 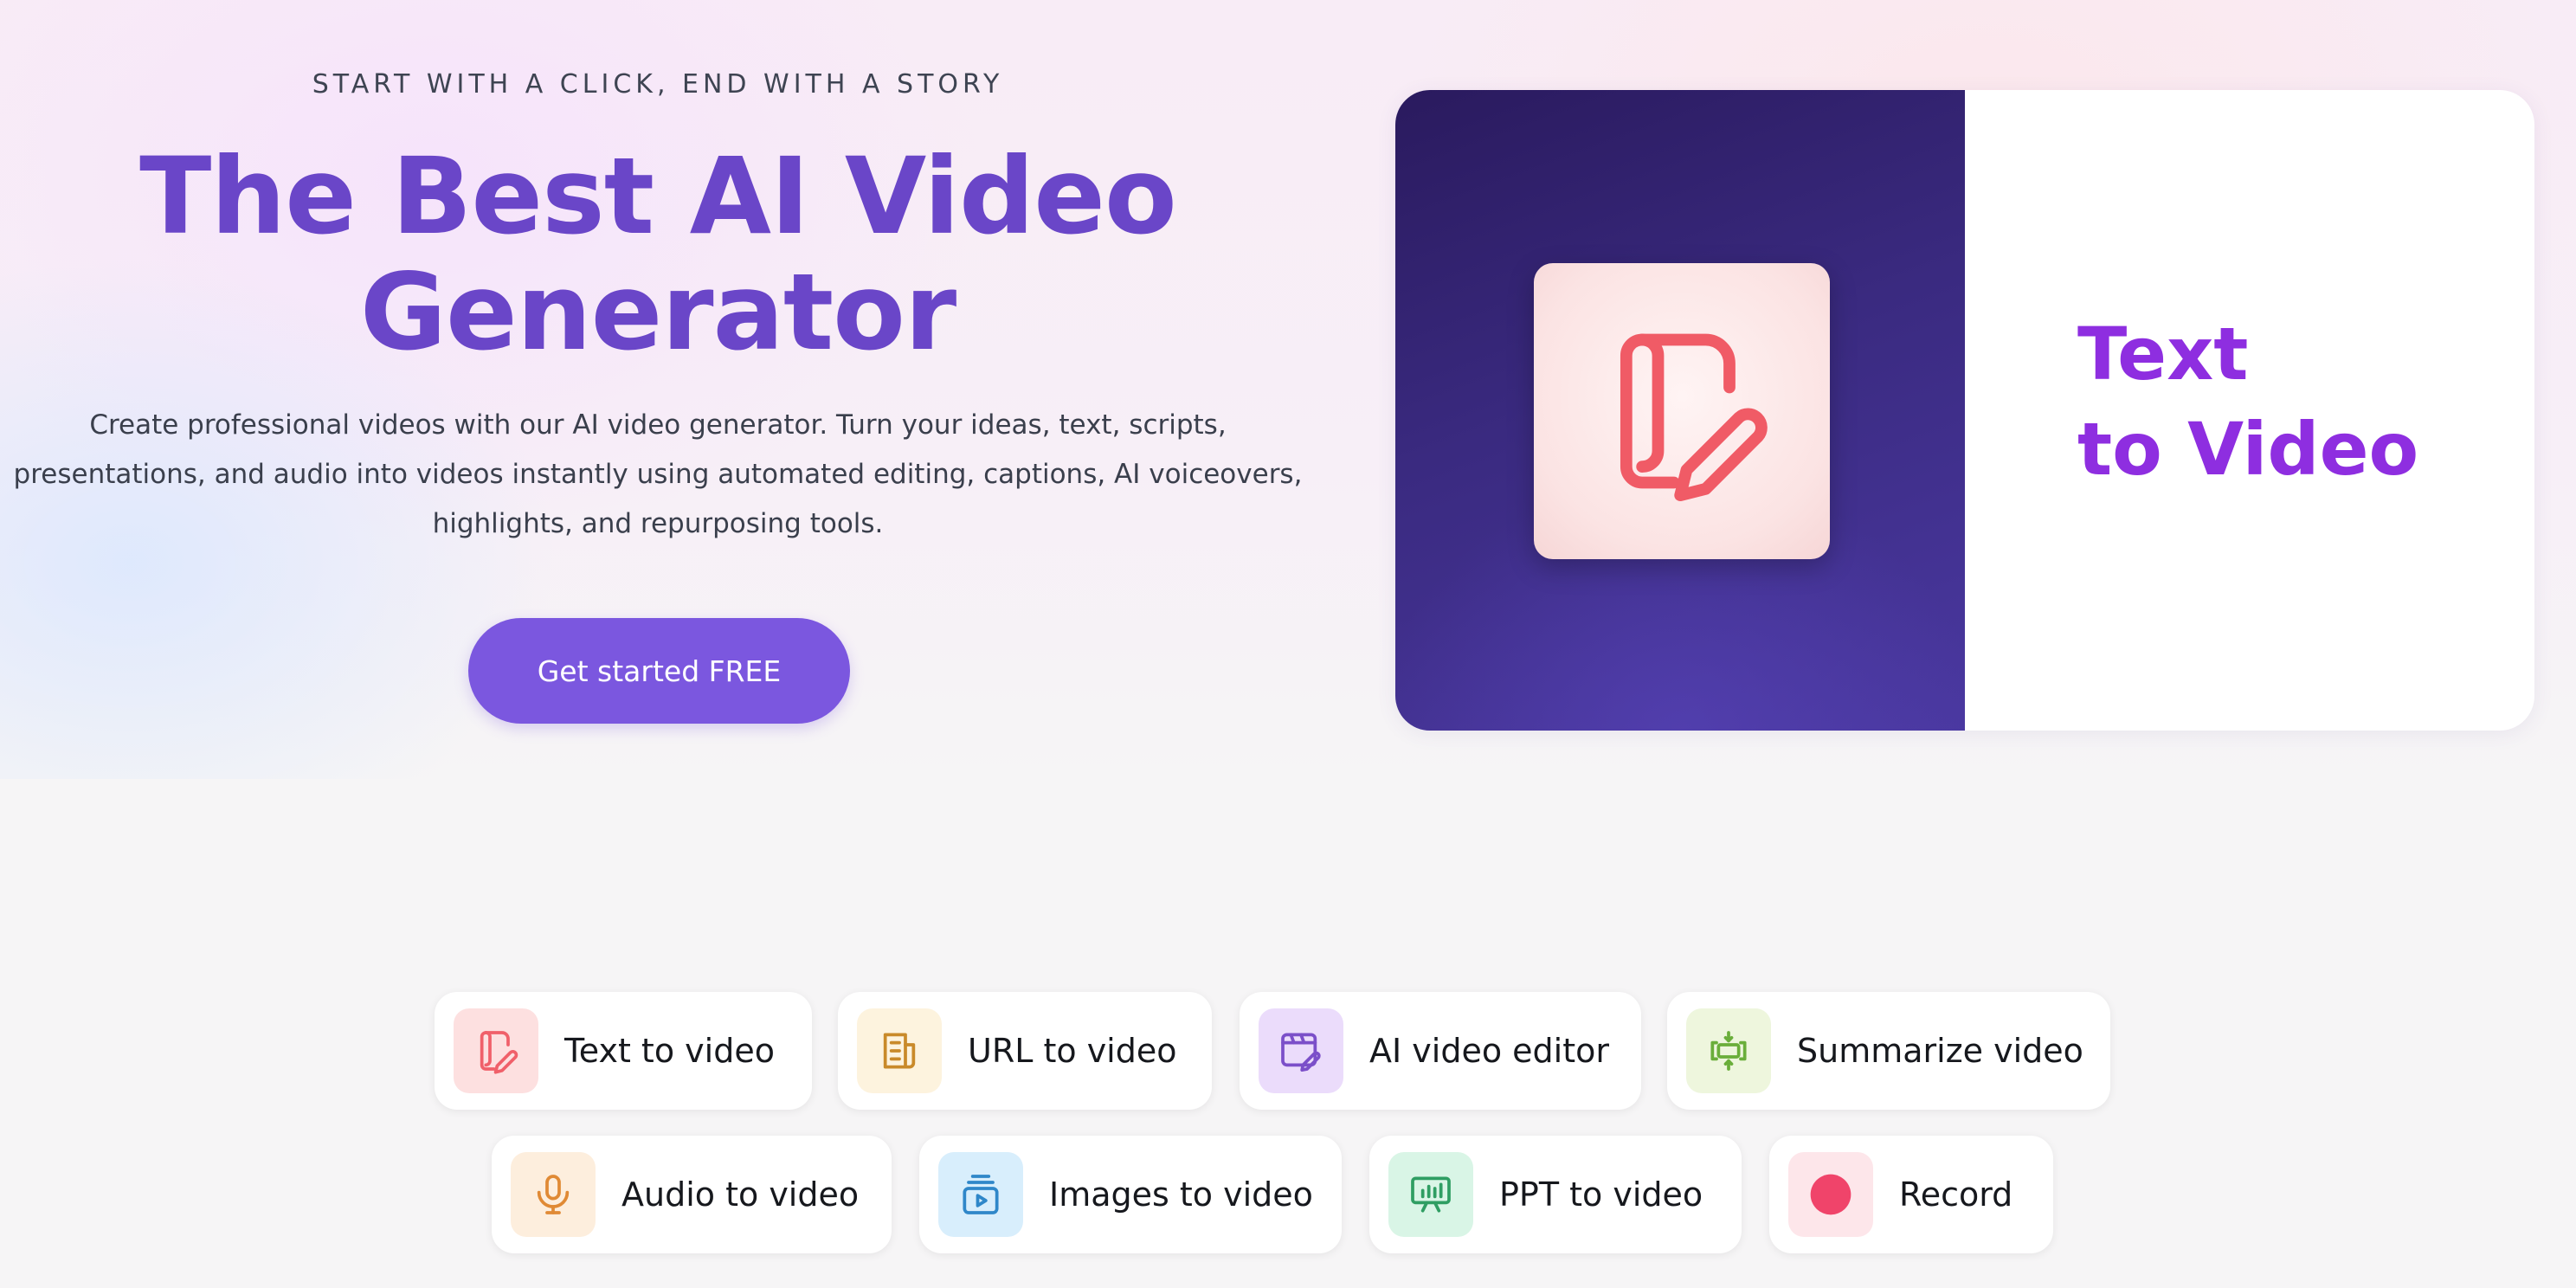 What do you see at coordinates (659, 671) in the screenshot?
I see `get-started-button: Get started FREE` at bounding box center [659, 671].